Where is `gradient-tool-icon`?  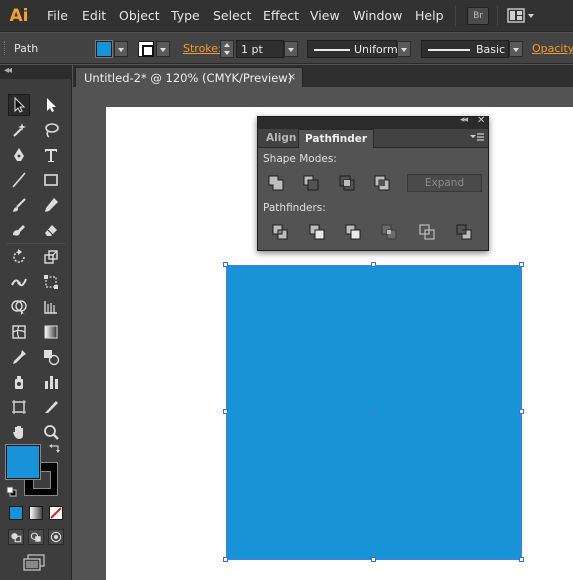
gradient-tool-icon is located at coordinates (51, 332).